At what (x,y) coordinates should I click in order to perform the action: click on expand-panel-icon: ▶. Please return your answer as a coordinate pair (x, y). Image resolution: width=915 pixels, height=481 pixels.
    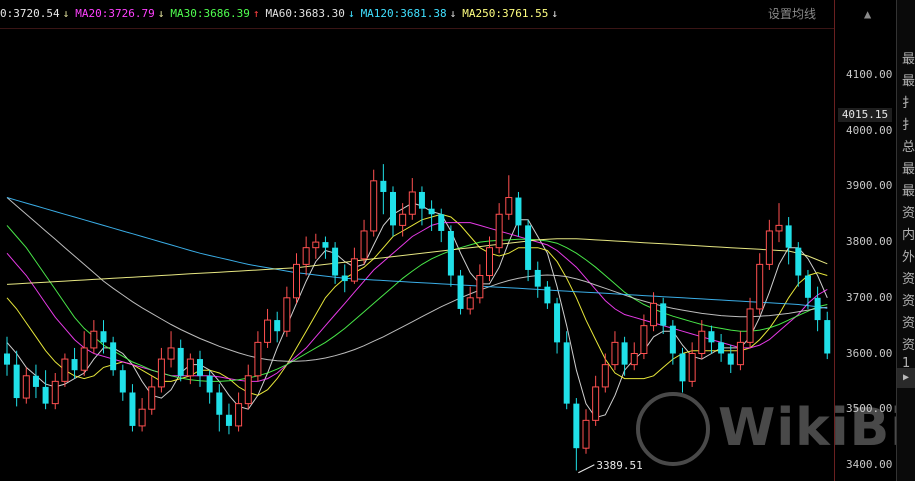
    Looking at the image, I should click on (906, 378).